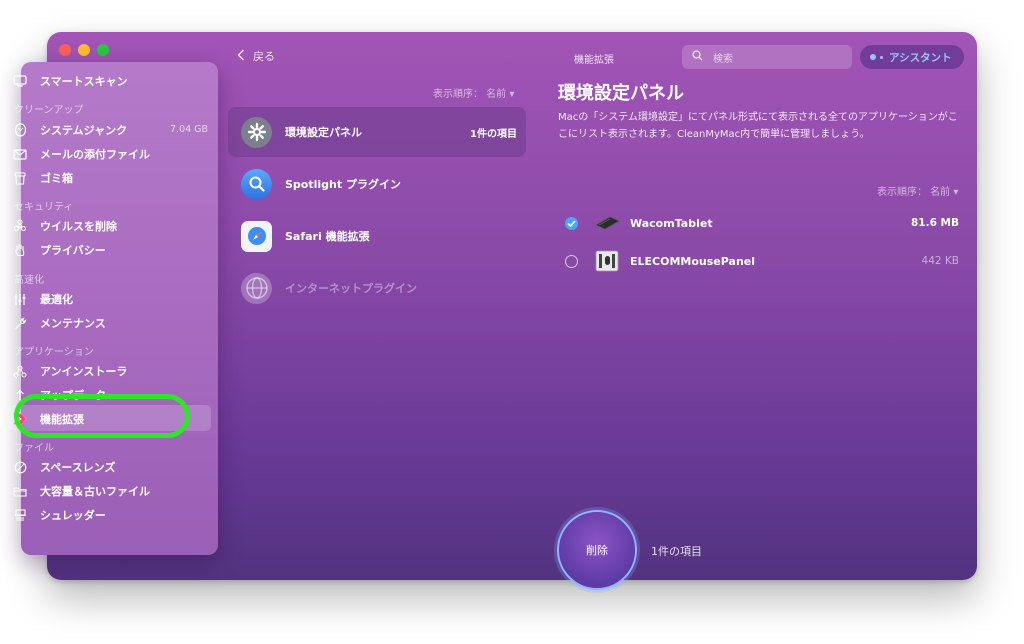  I want to click on sidebar-item-label: メンテナンス, so click(73, 323).